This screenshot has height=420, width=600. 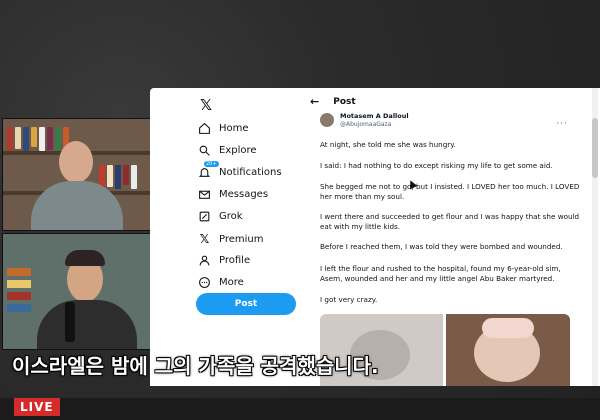 I want to click on nav-item-notifications: 20+ Notifications, so click(x=240, y=170).